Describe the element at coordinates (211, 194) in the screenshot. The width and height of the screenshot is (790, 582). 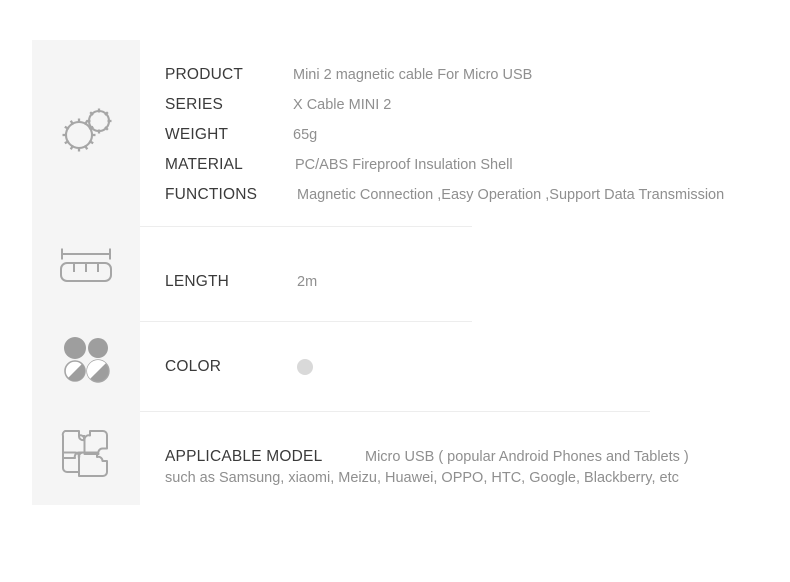
I see `spec-label-functions: FUNCTIONS` at that location.